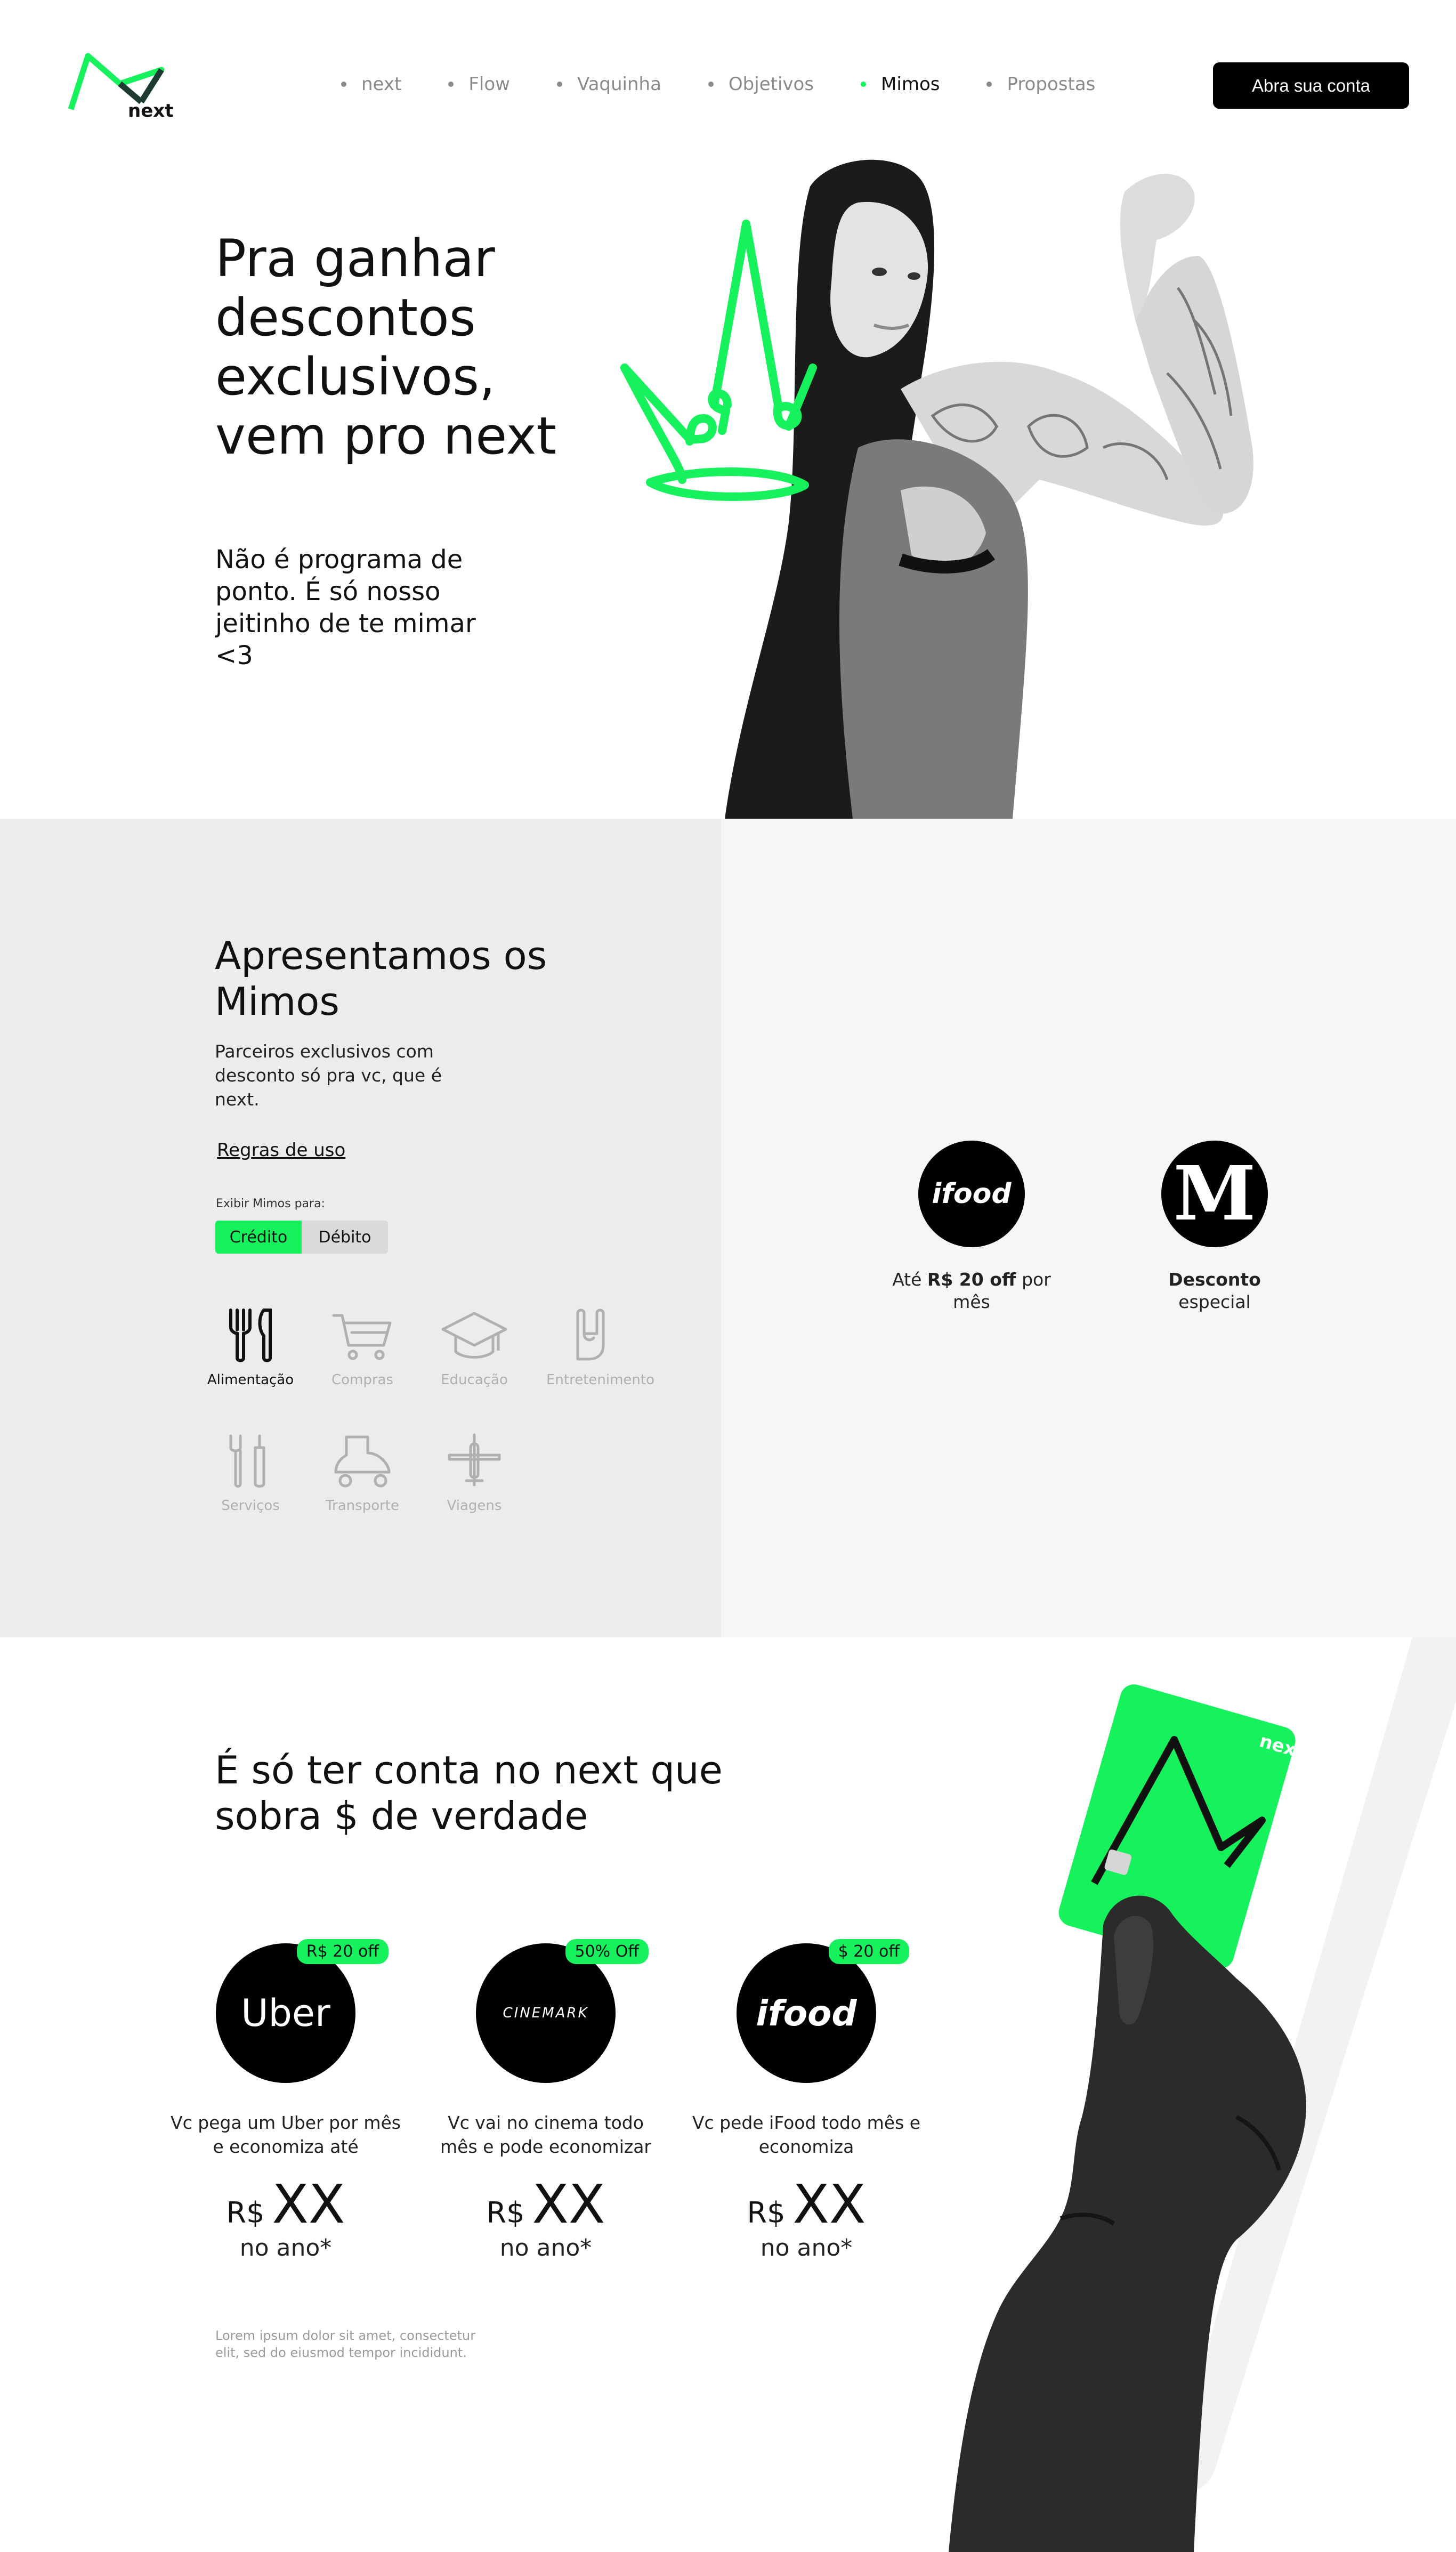 Image resolution: width=1456 pixels, height=2552 pixels. I want to click on hand-holding-card-photo: next, so click(1202, 2094).